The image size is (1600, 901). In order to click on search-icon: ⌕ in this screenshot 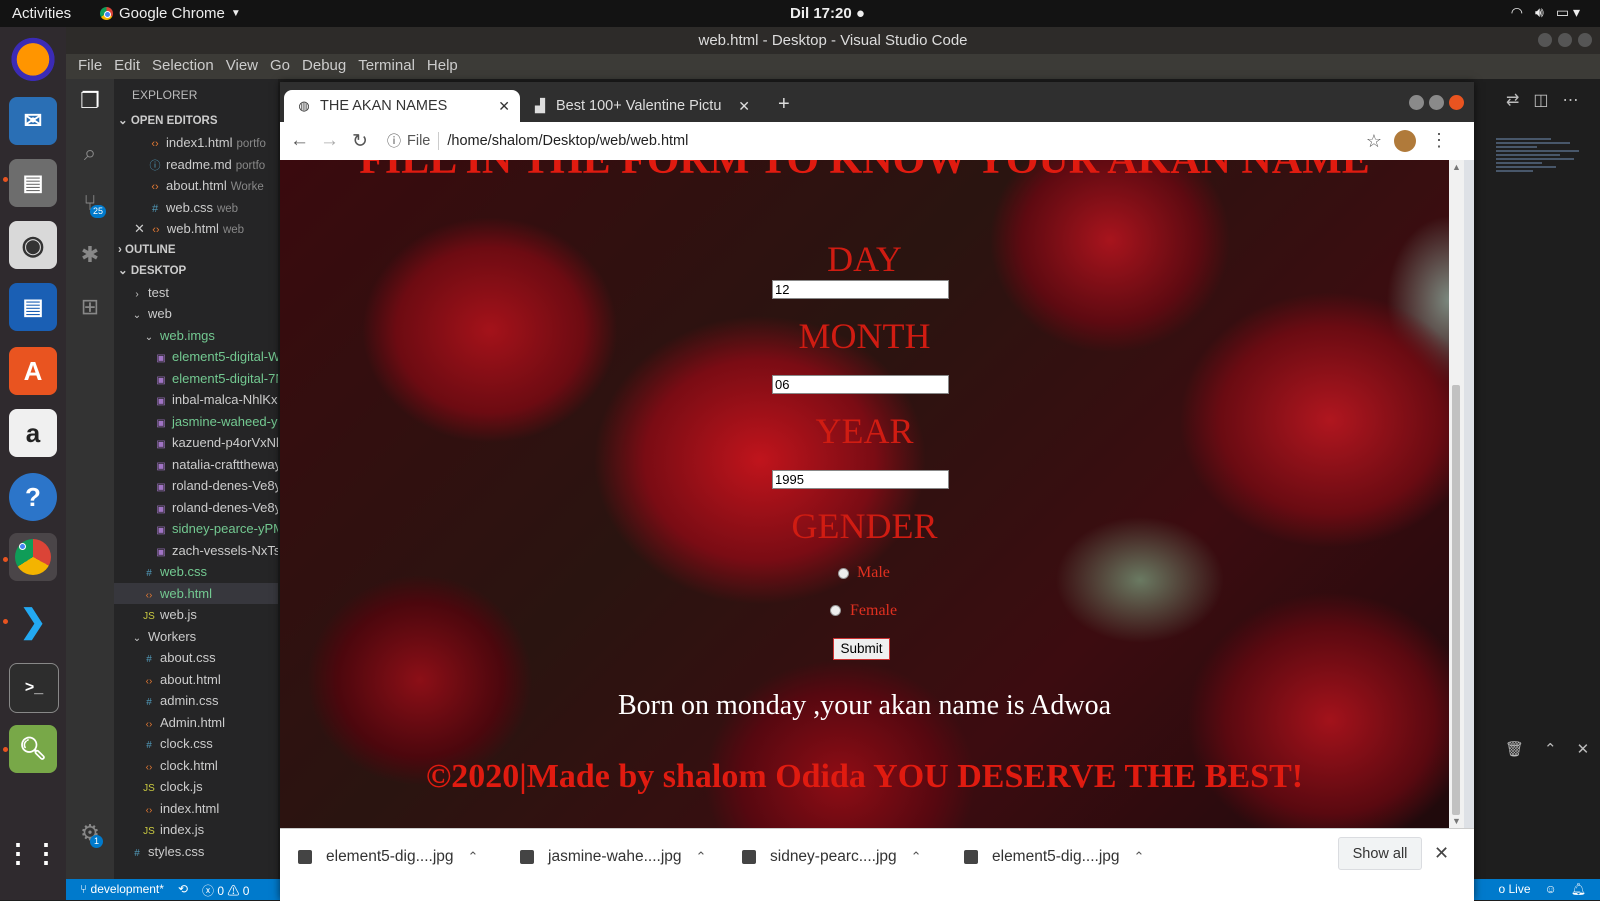, I will do `click(90, 153)`.